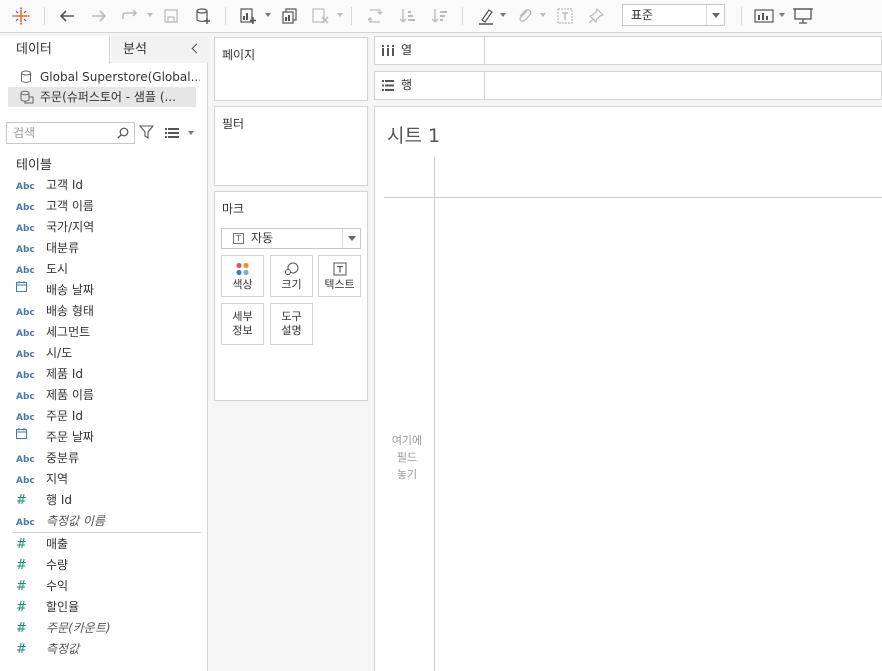  What do you see at coordinates (108, 353) in the screenshot?
I see `field-item: Abc 시/도` at bounding box center [108, 353].